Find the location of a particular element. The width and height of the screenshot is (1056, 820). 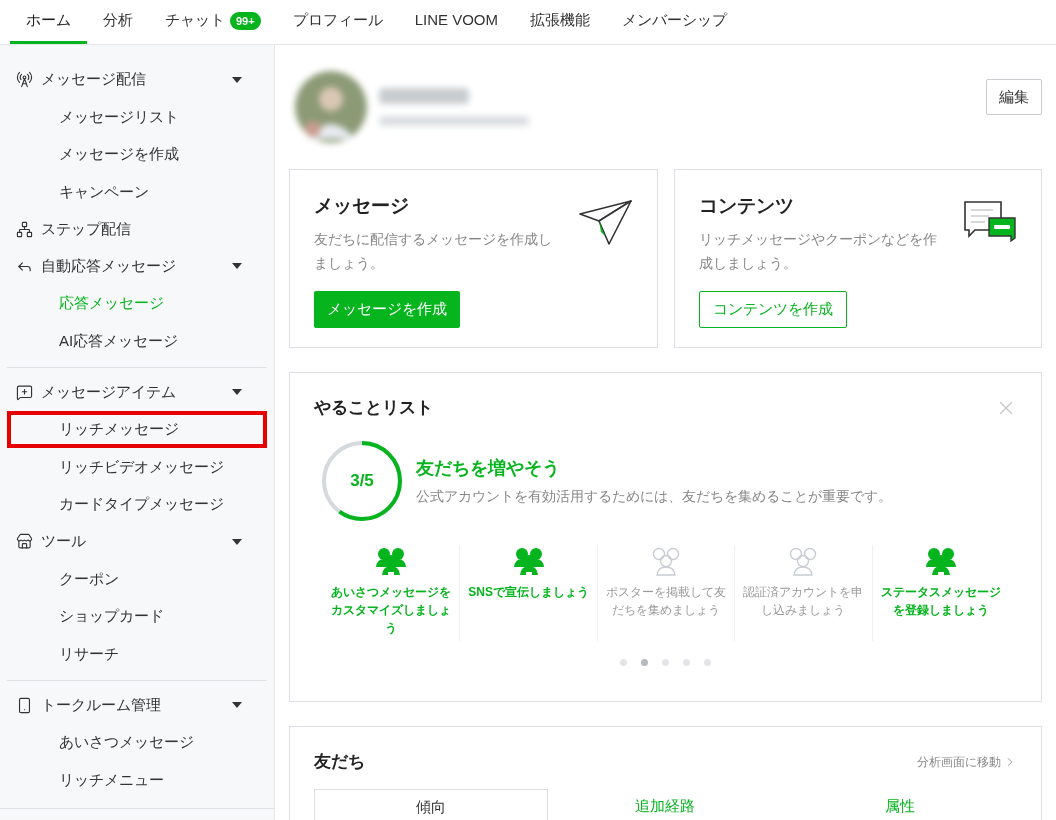

sidebar-group: ツール is located at coordinates (137, 541).